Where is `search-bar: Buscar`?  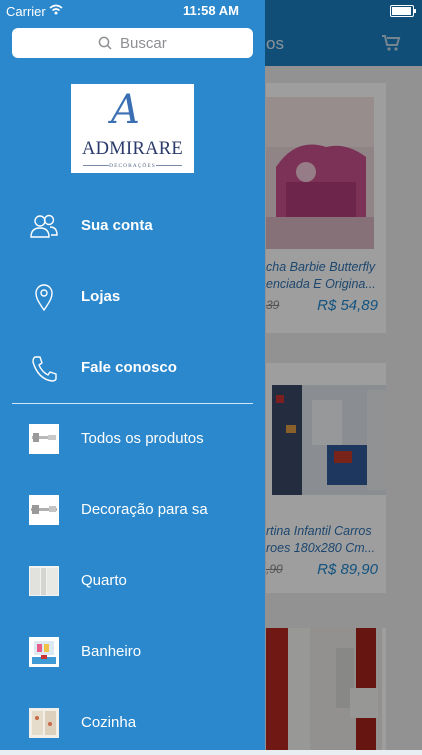
search-bar: Buscar is located at coordinates (132, 43).